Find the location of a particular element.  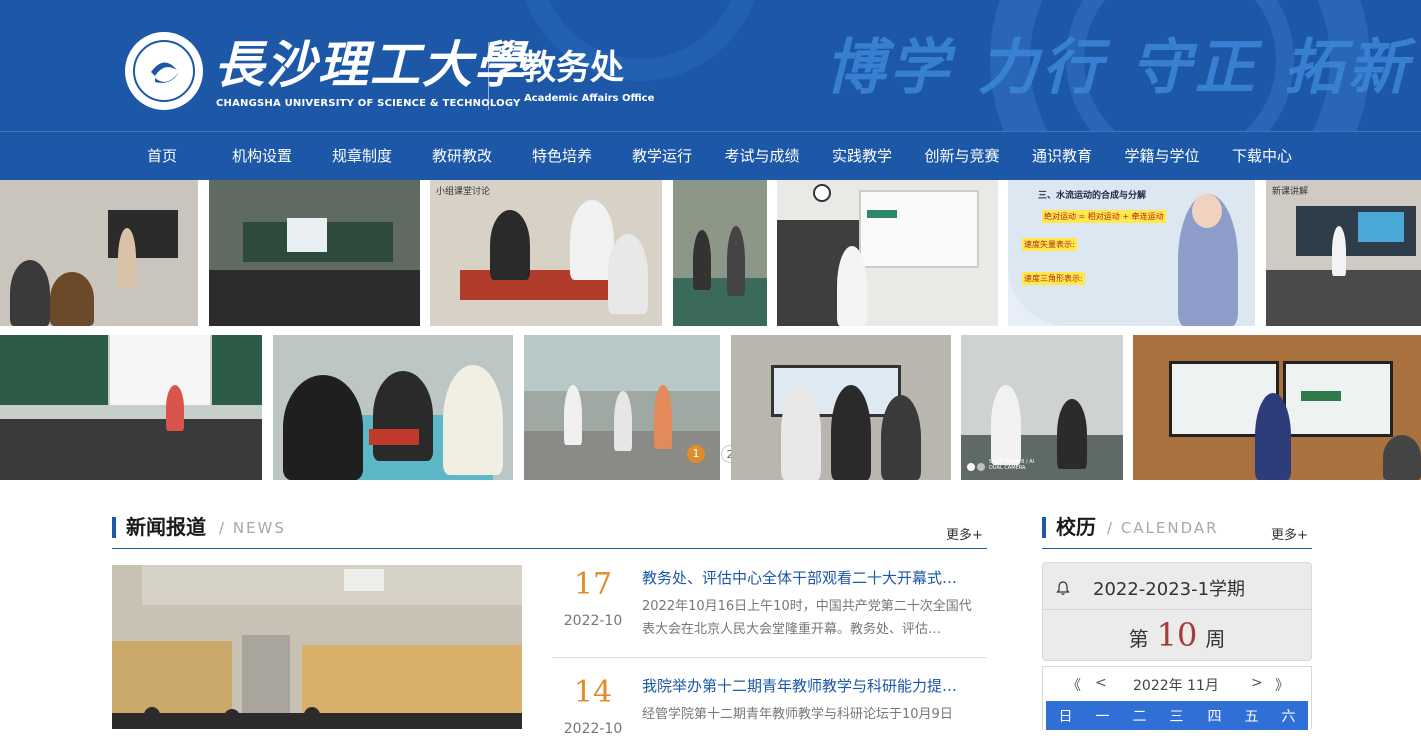

news-summary: 经管学院第十二期青年教师教学与科研论坛于10月9日 is located at coordinates (797, 714).